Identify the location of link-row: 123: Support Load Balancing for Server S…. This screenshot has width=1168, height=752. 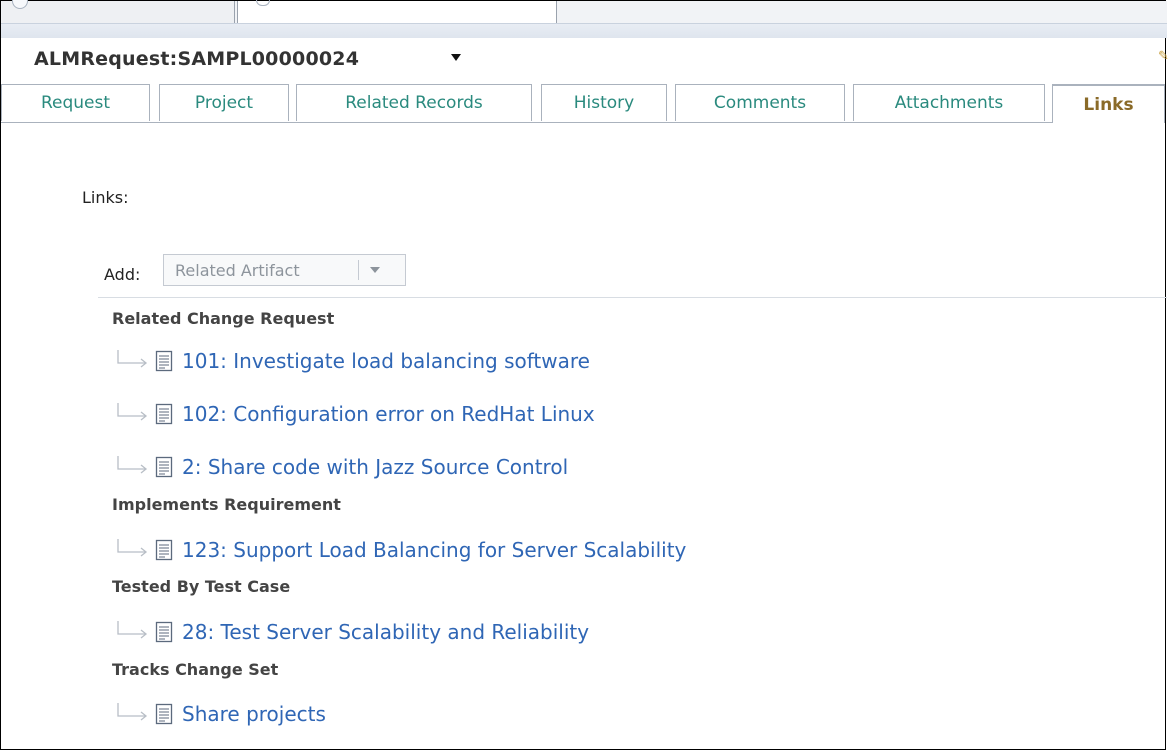
(399, 550).